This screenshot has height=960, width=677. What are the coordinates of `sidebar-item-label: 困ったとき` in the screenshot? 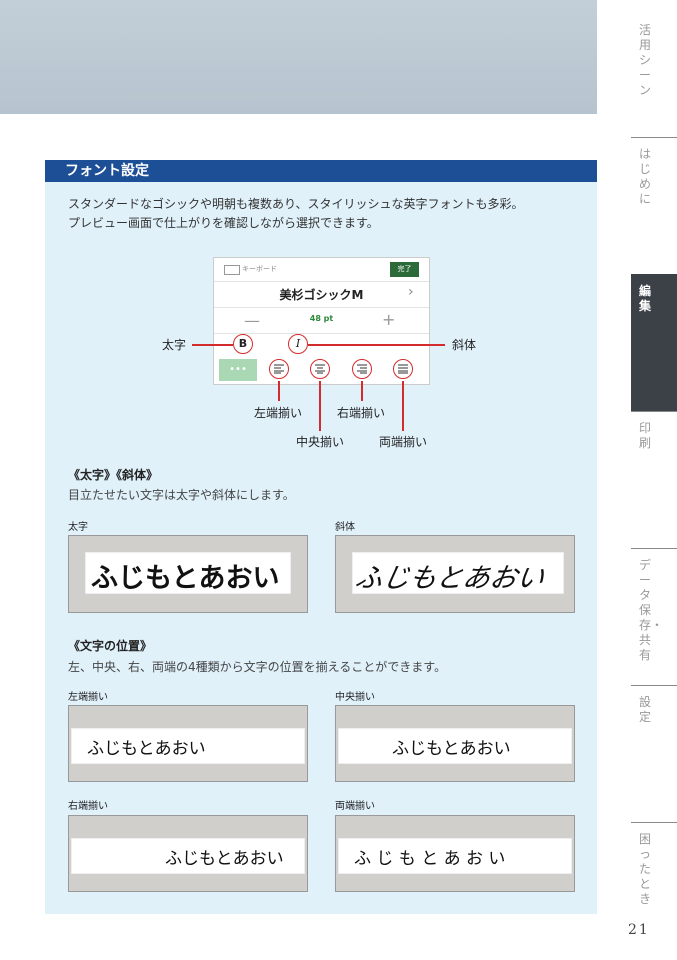 It's located at (645, 869).